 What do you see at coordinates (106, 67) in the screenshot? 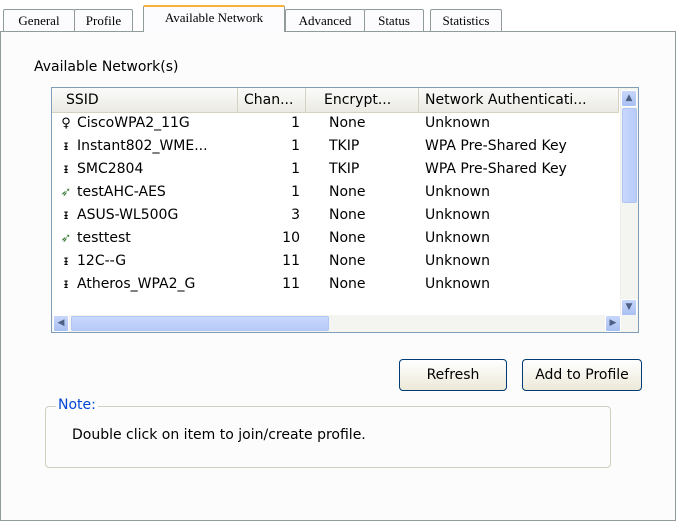
I see `section-label: Available Network(s)` at bounding box center [106, 67].